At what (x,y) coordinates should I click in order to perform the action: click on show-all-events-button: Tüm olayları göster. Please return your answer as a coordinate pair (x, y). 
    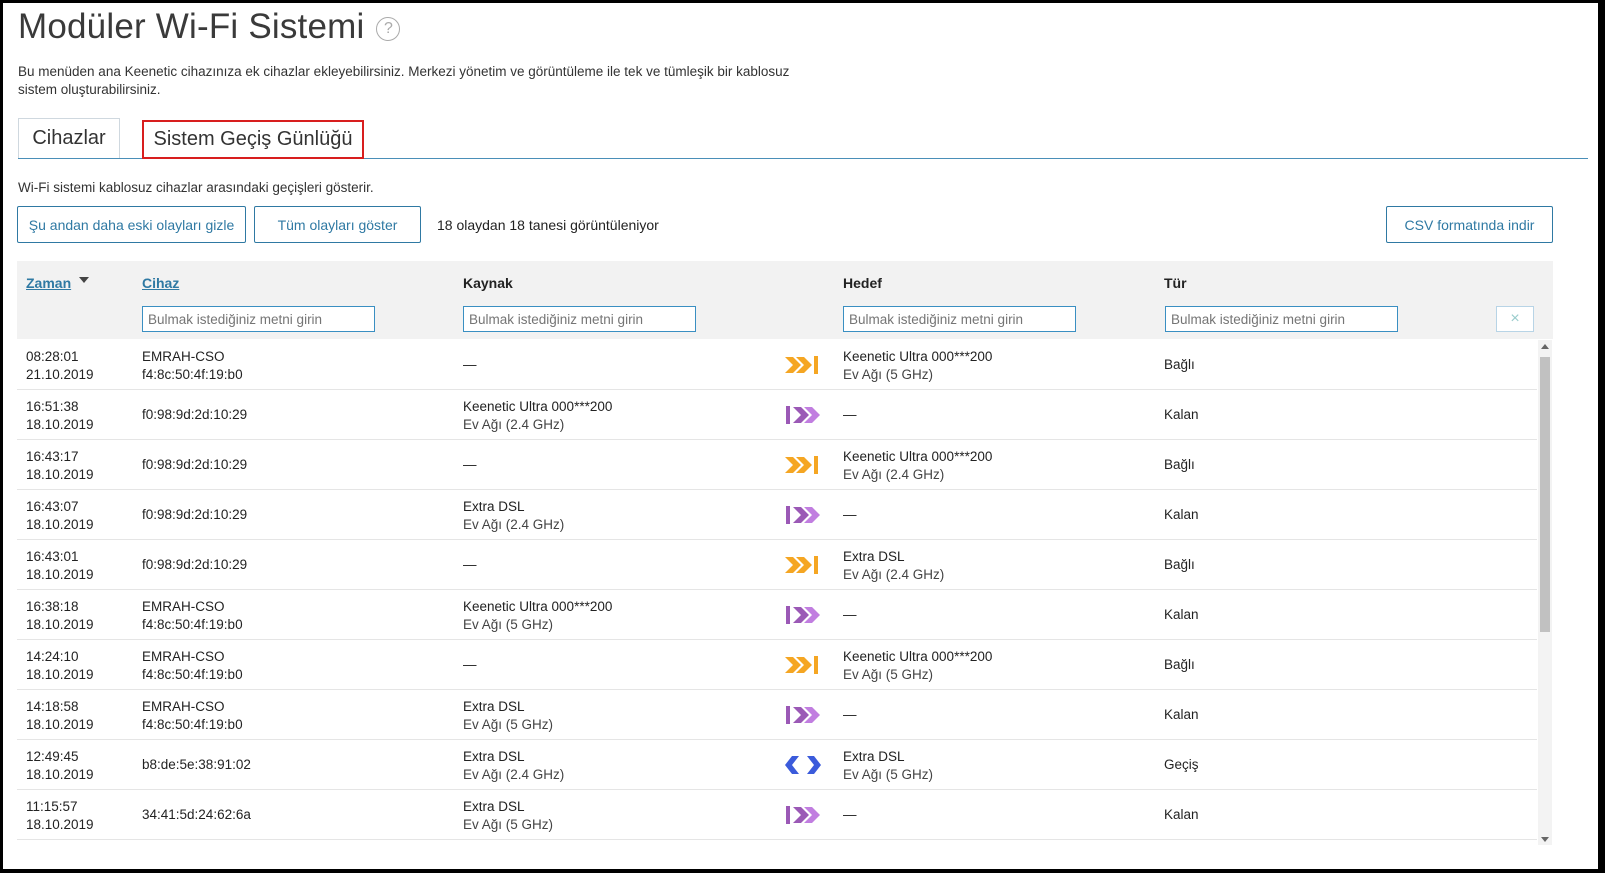
    Looking at the image, I should click on (337, 224).